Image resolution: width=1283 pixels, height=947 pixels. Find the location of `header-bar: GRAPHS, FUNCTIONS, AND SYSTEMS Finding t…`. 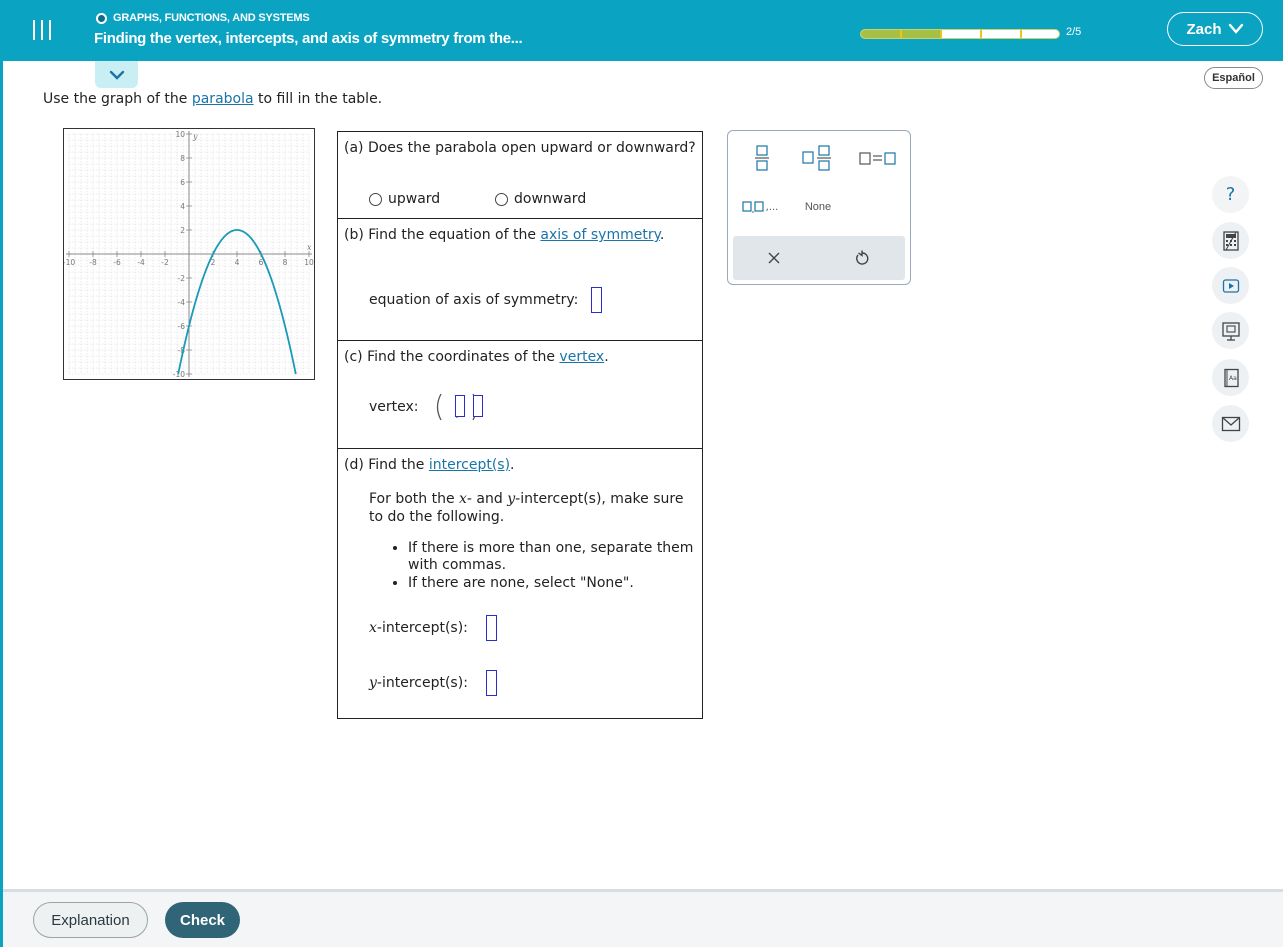

header-bar: GRAPHS, FUNCTIONS, AND SYSTEMS Finding t… is located at coordinates (641, 30).